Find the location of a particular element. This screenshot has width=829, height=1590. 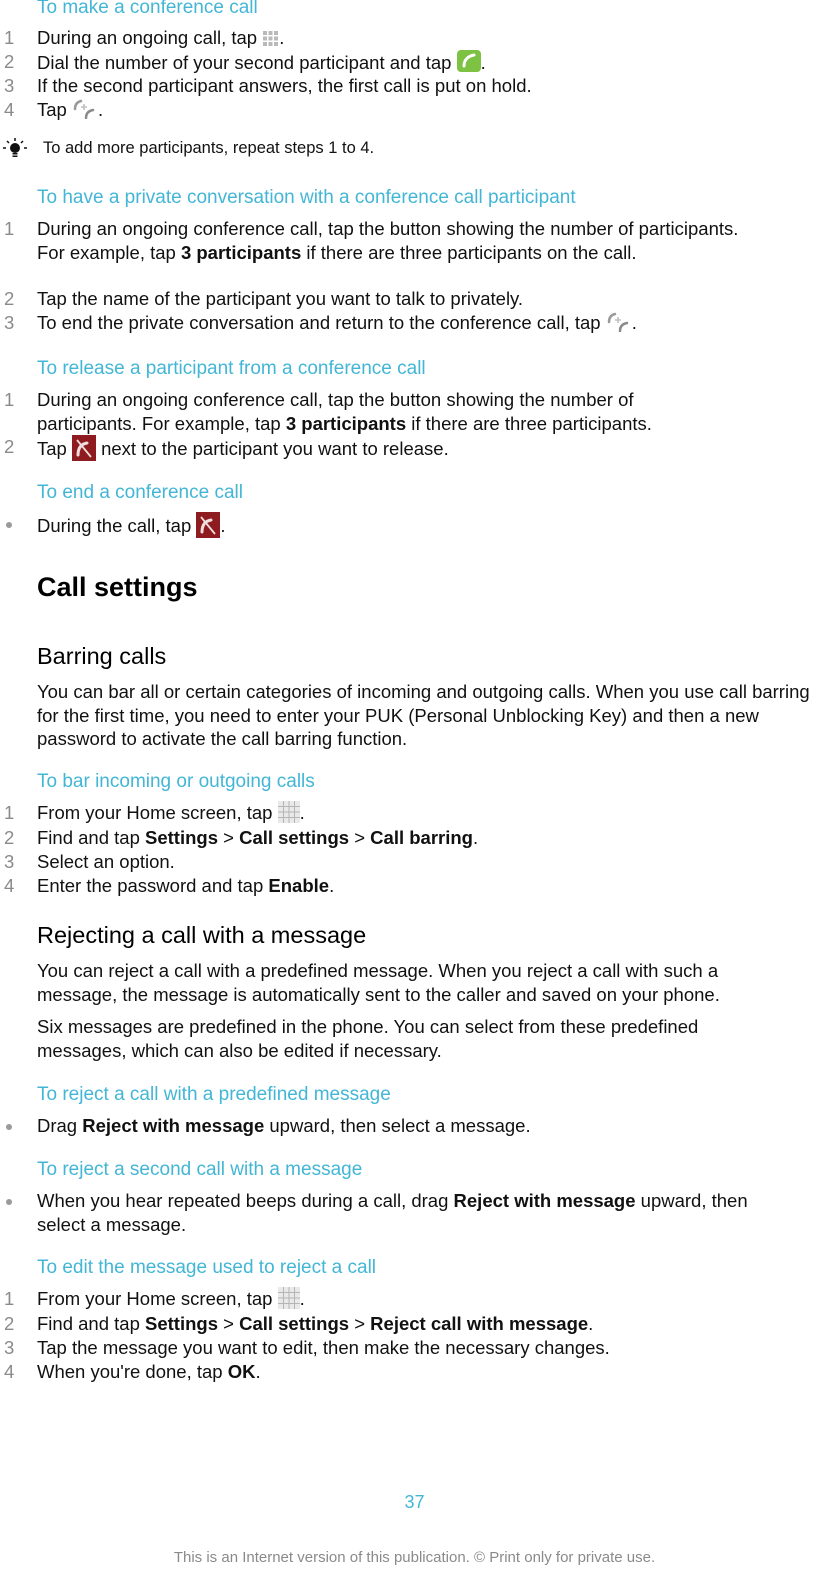

page-number: 37 is located at coordinates (414, 1502).